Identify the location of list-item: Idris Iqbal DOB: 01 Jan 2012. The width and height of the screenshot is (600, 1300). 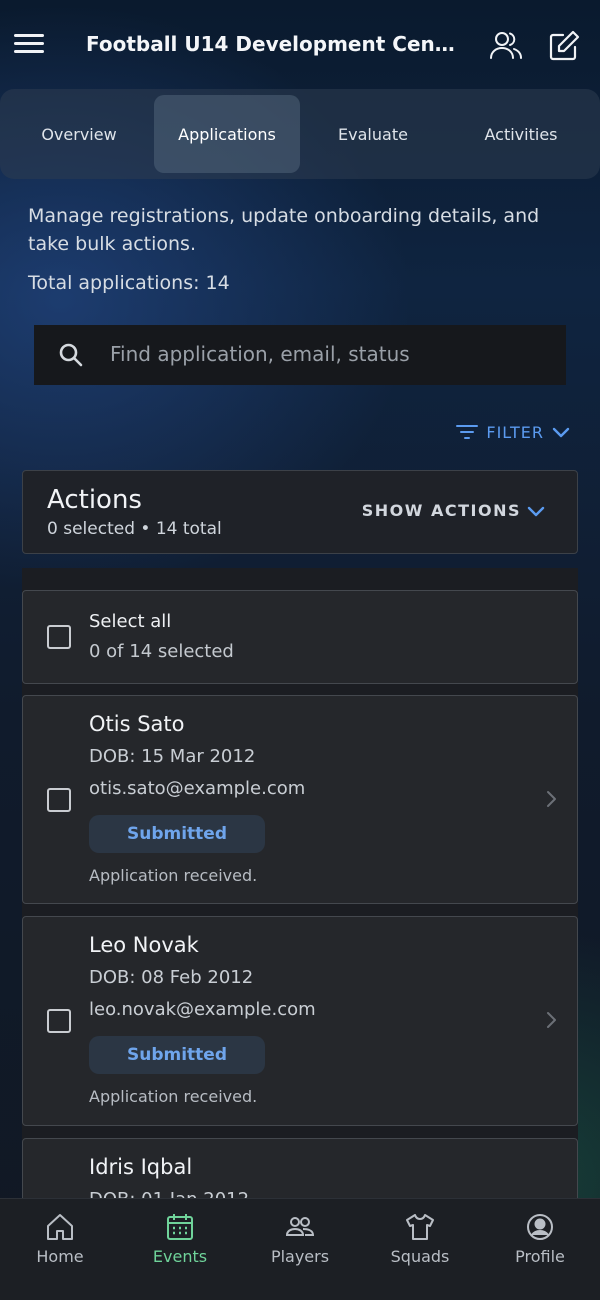
(300, 1169).